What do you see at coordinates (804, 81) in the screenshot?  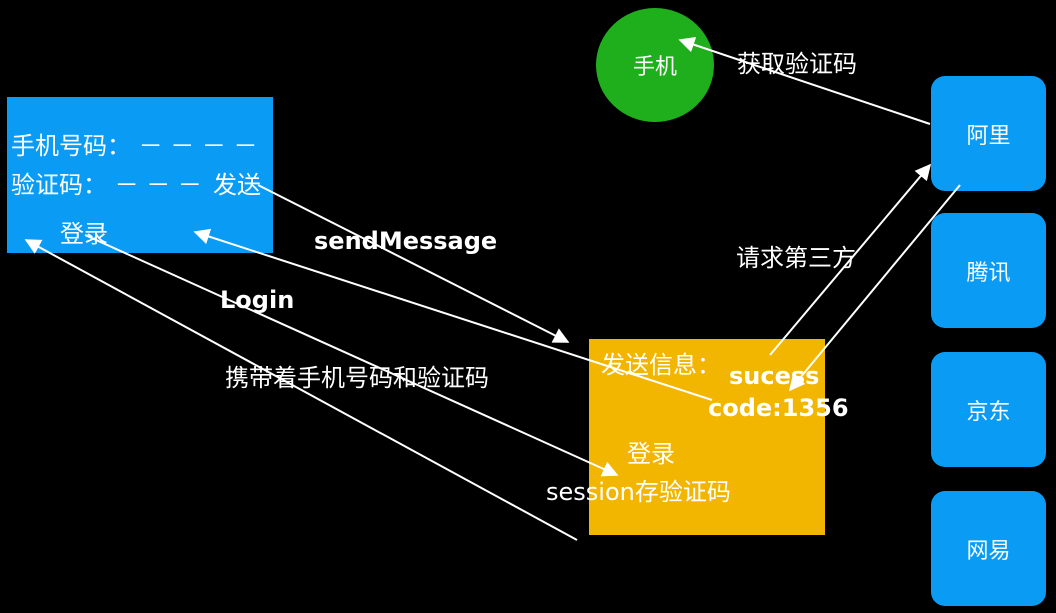 I see `arrow-ali-to-phone` at bounding box center [804, 81].